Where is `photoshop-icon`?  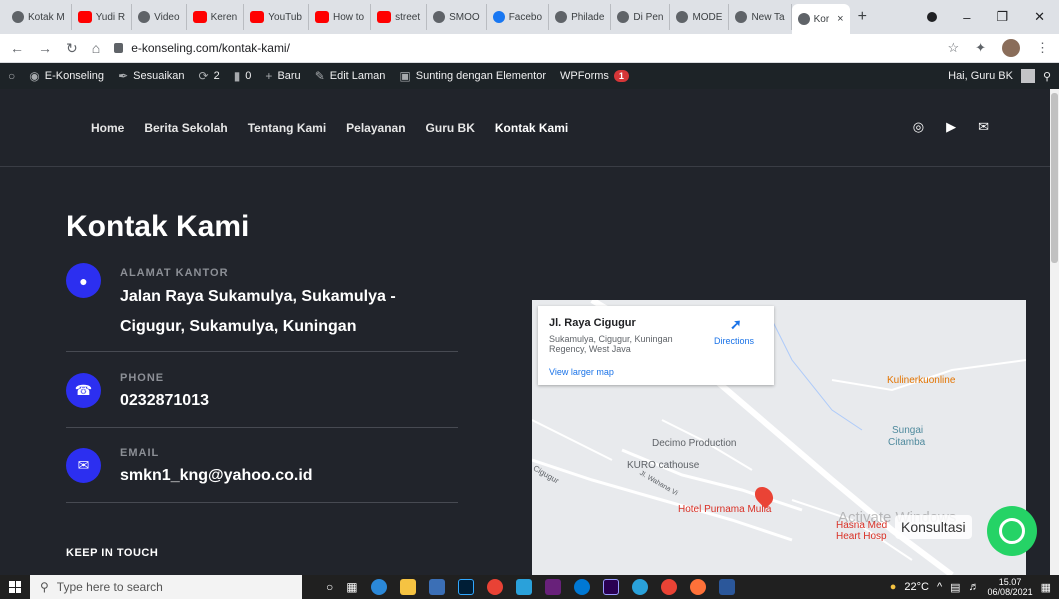 photoshop-icon is located at coordinates (465, 587).